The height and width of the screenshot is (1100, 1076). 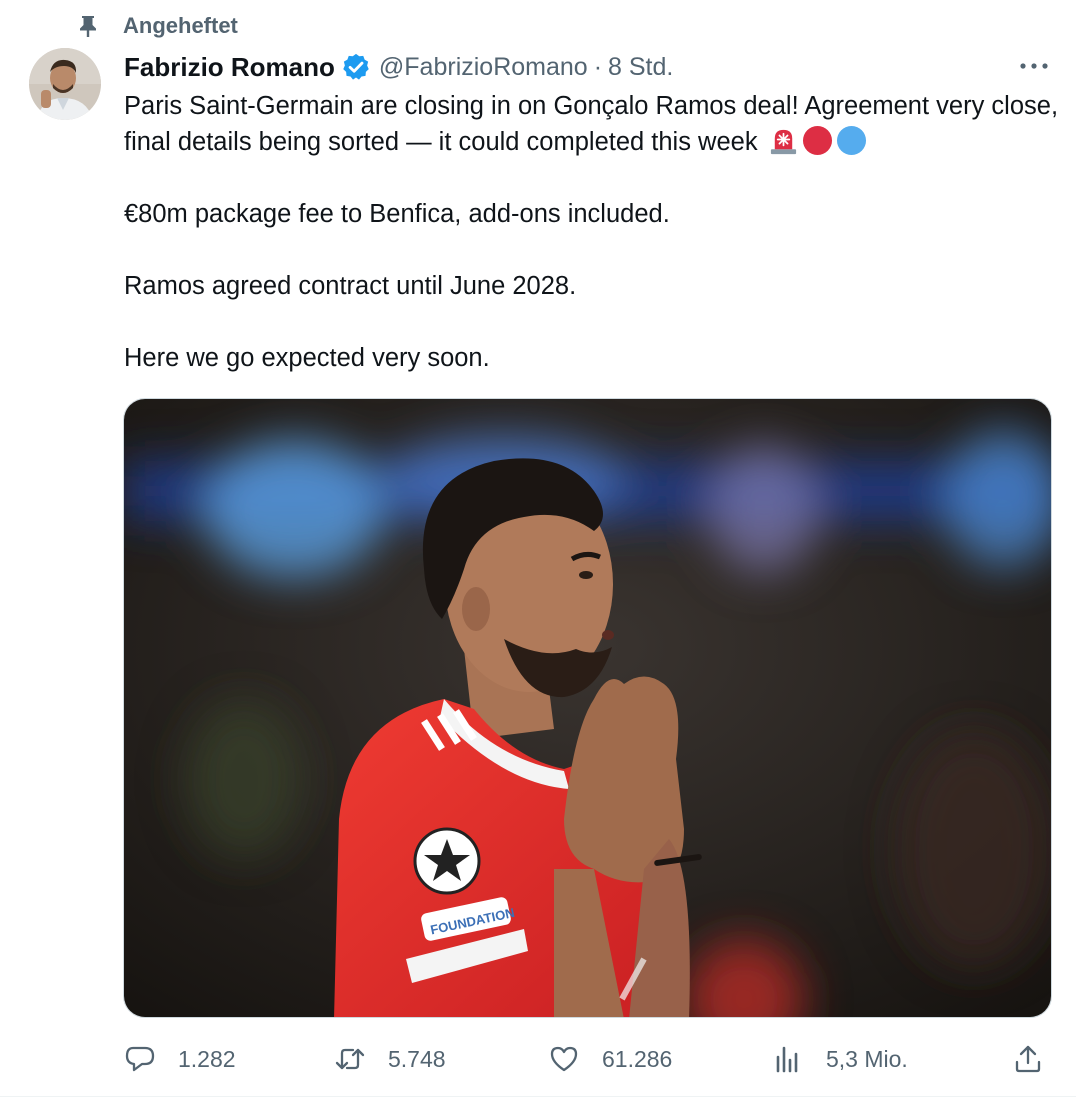 What do you see at coordinates (637, 1058) in the screenshot?
I see `like-count: 61.286` at bounding box center [637, 1058].